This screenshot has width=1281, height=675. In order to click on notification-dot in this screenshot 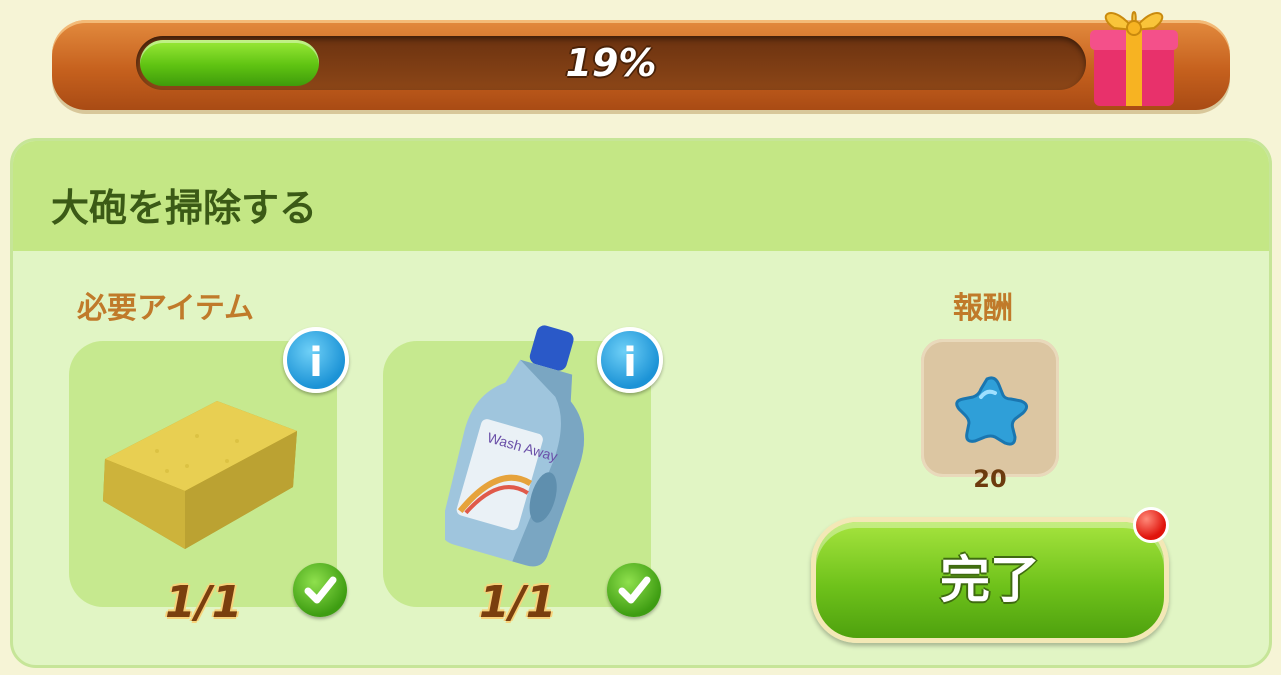, I will do `click(1151, 525)`.